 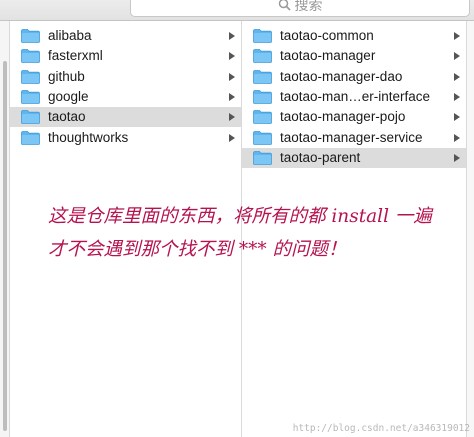 I want to click on search-field: 搜索, so click(x=300, y=8).